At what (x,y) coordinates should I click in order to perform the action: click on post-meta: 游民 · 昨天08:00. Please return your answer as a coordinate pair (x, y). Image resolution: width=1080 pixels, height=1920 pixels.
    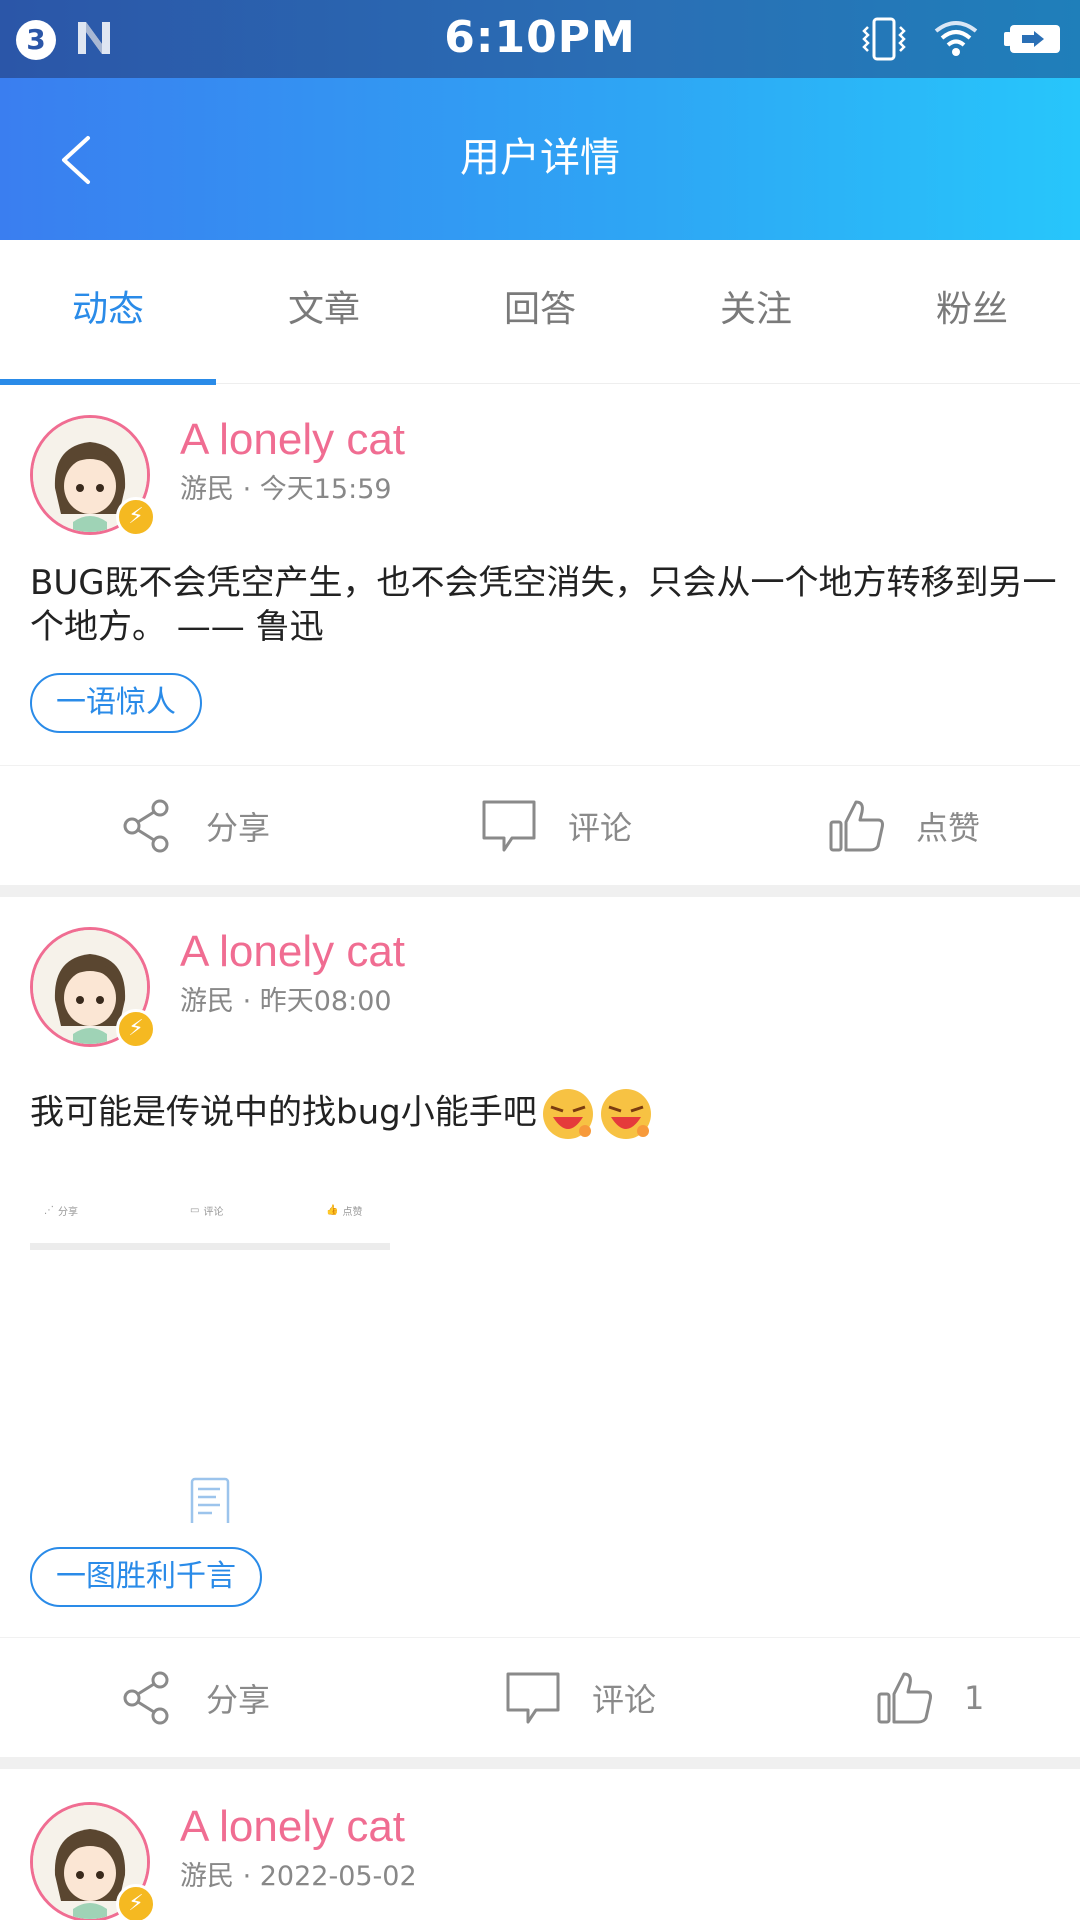
    Looking at the image, I should click on (286, 1001).